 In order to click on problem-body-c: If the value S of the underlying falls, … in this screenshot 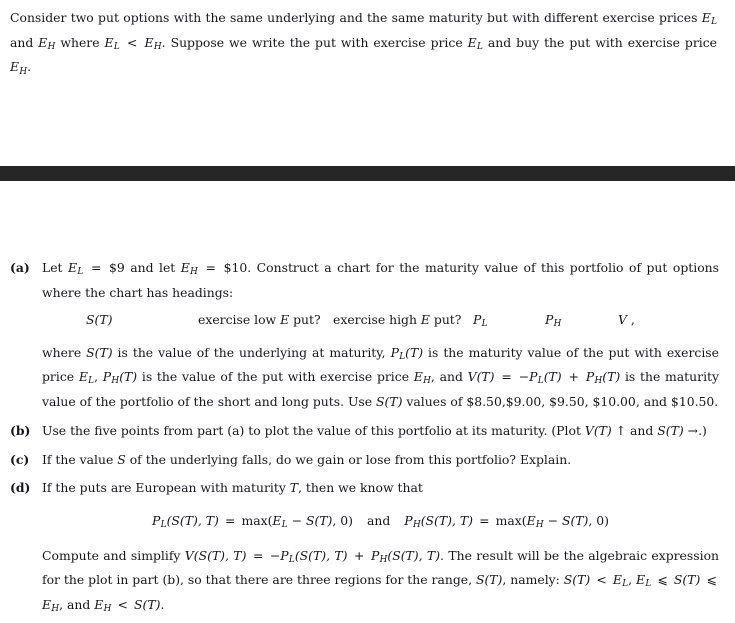, I will do `click(380, 460)`.